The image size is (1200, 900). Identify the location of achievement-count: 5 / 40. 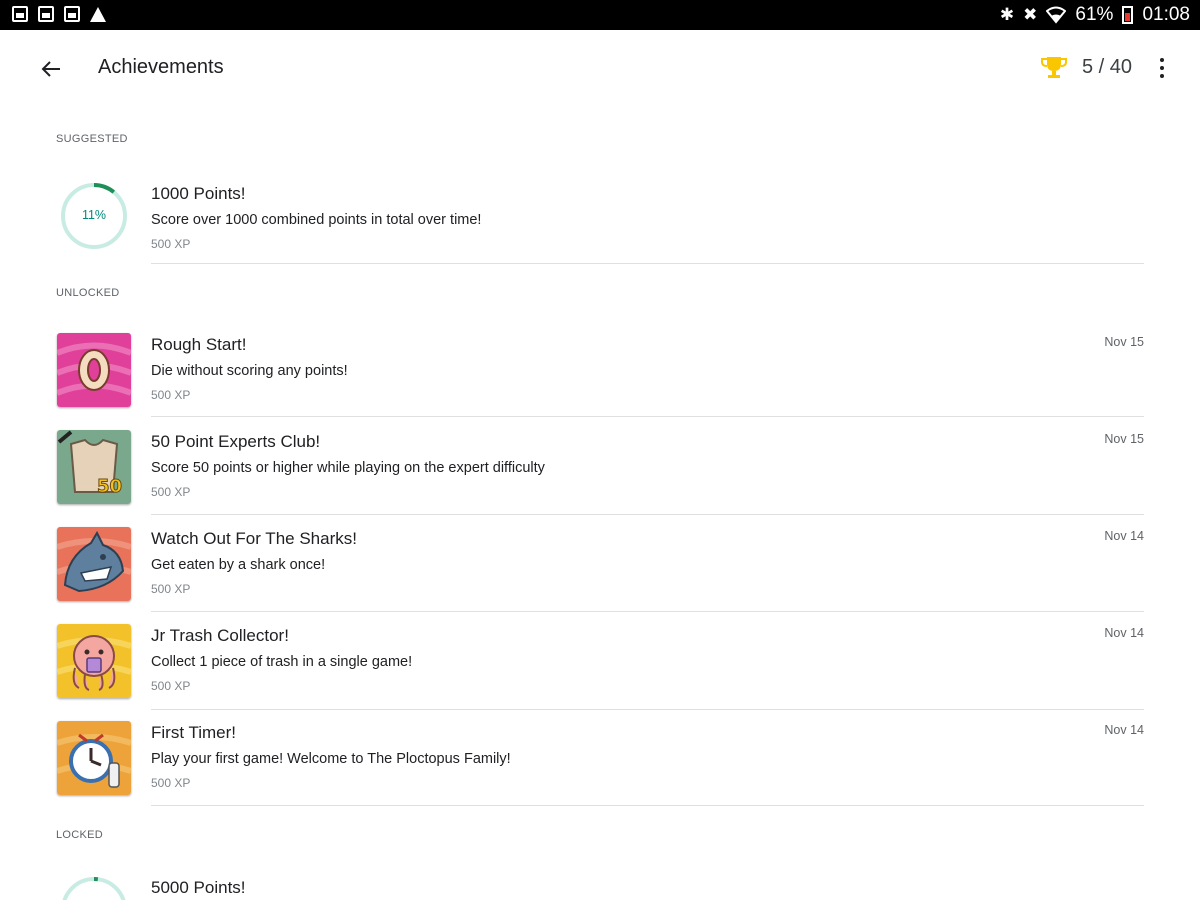
(1107, 67).